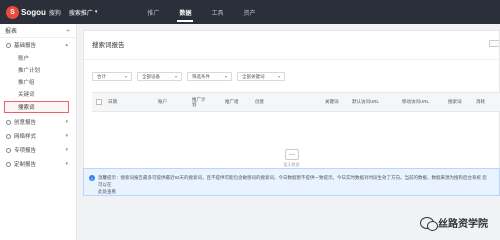 The width and height of the screenshot is (500, 240). What do you see at coordinates (69, 31) in the screenshot?
I see `collapse-icon: ⇤` at bounding box center [69, 31].